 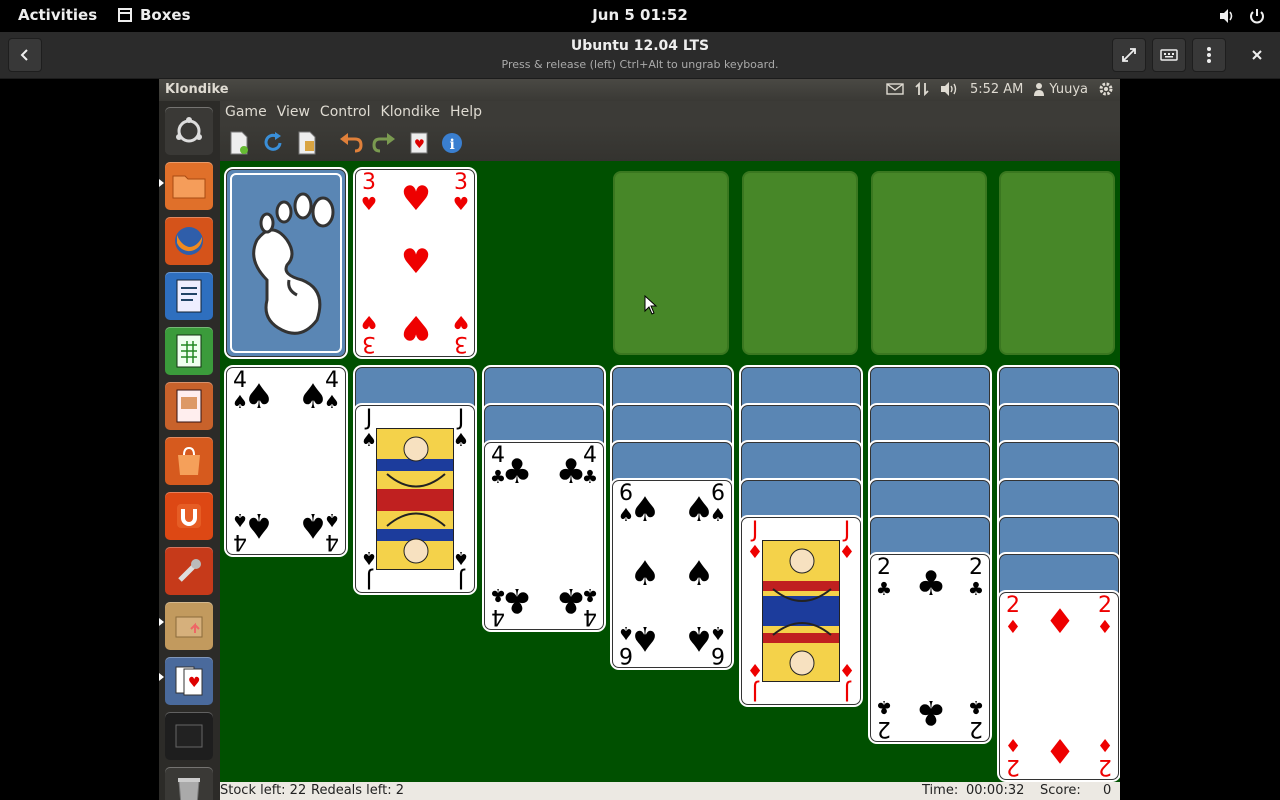 I want to click on tableau-7-card: 2 ♦ 2 ♦ 2 ♦ 2 ♦ ♦ ♦, so click(x=1059, y=686).